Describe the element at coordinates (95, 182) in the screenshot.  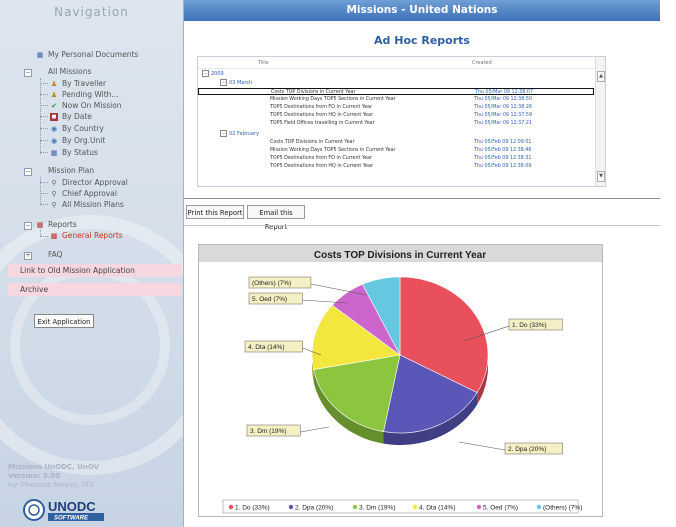
I see `sidebar-item-label: Director Approval` at that location.